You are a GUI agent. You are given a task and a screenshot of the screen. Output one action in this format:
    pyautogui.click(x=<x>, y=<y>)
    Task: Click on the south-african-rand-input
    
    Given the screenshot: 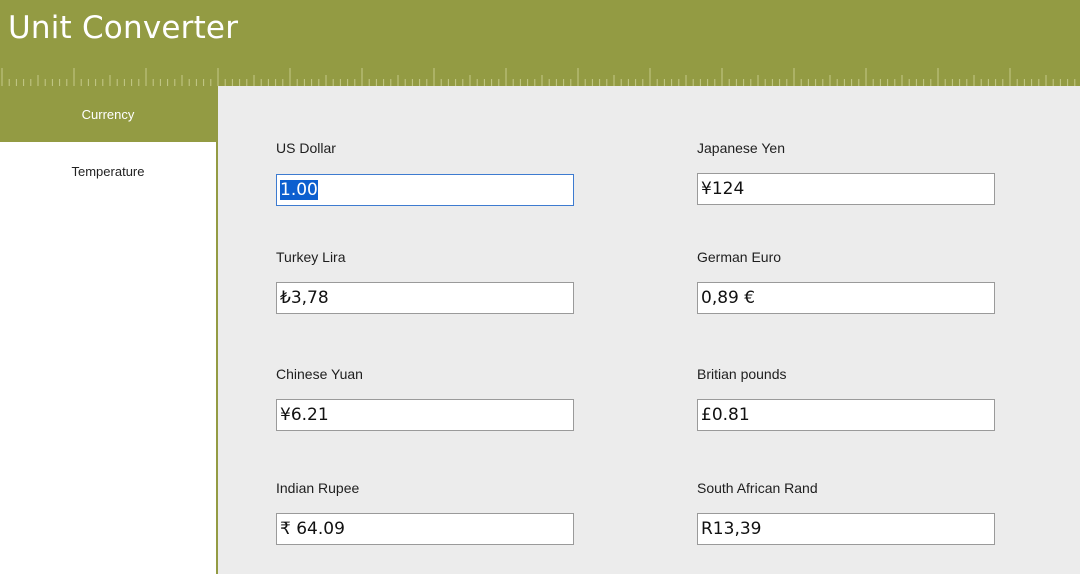 What is the action you would take?
    pyautogui.click(x=846, y=529)
    